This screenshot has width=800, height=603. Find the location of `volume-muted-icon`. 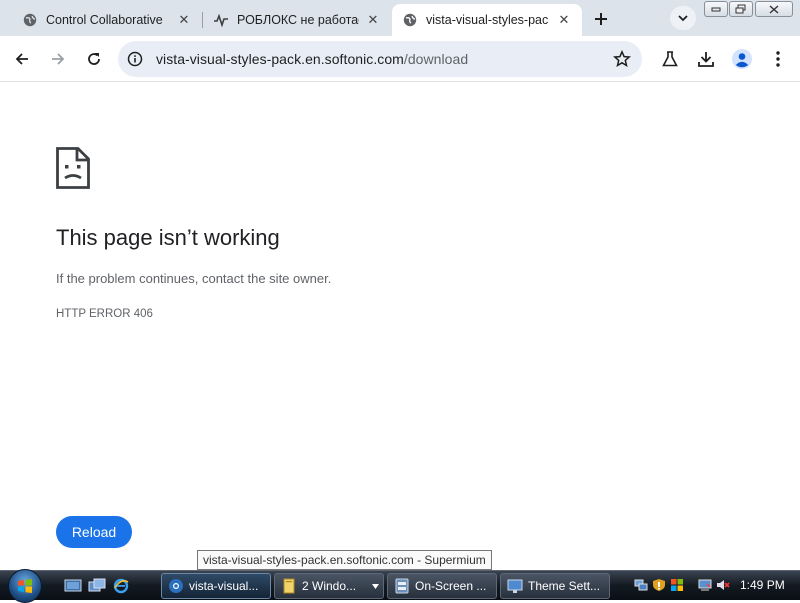

volume-muted-icon is located at coordinates (723, 585).